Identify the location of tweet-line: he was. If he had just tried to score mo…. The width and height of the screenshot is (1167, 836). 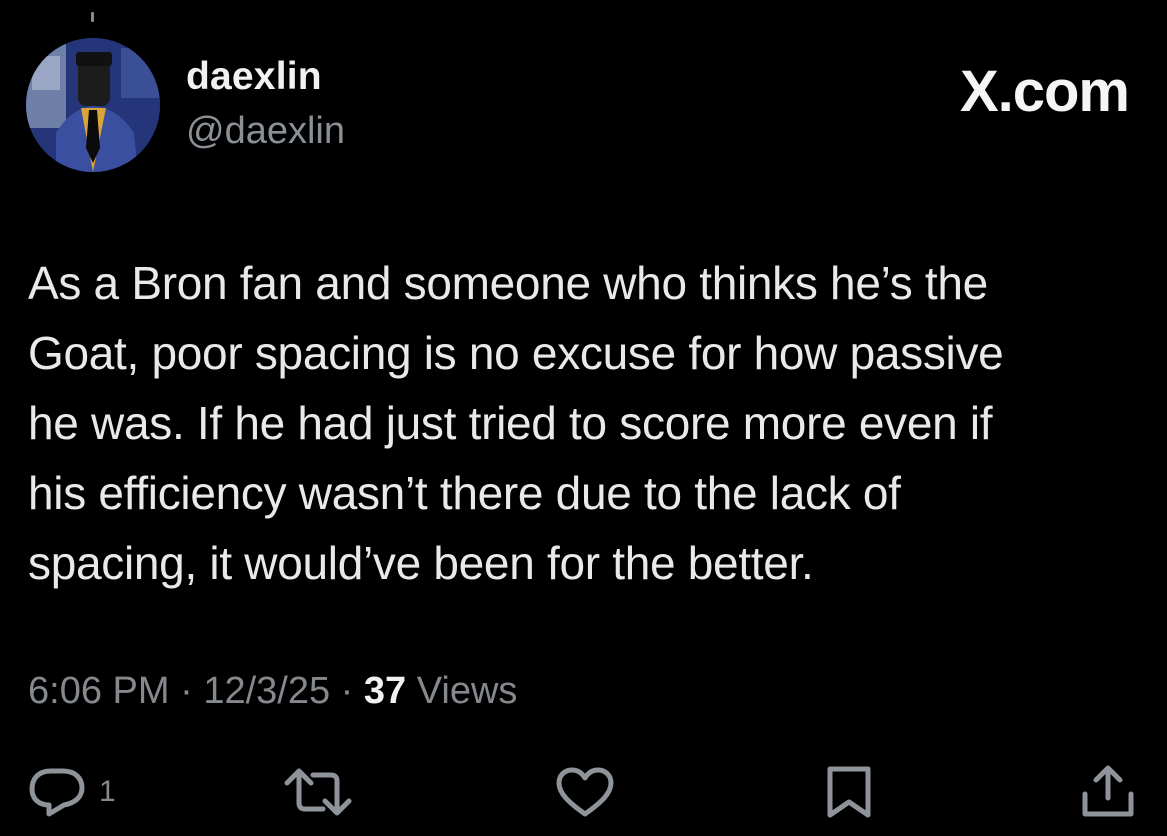
(510, 423).